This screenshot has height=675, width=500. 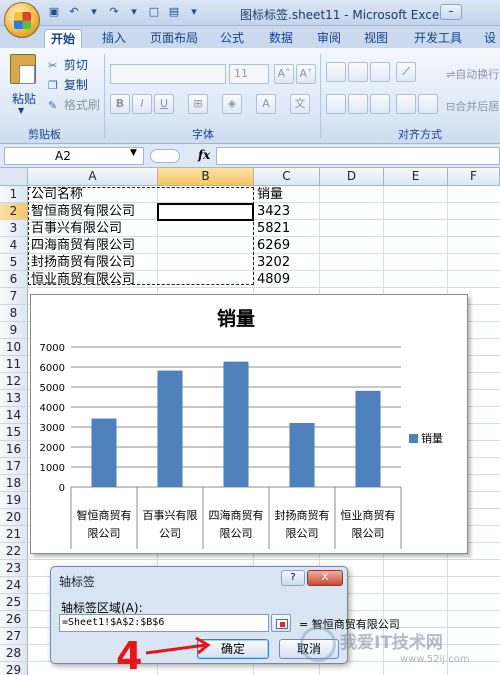 What do you see at coordinates (287, 177) in the screenshot?
I see `column-header-c: C` at bounding box center [287, 177].